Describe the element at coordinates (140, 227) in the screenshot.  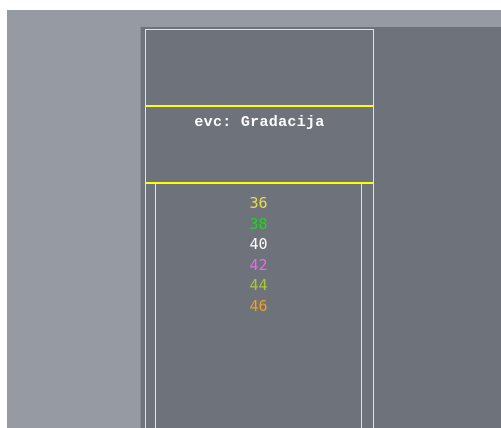
I see `panel-edge` at that location.